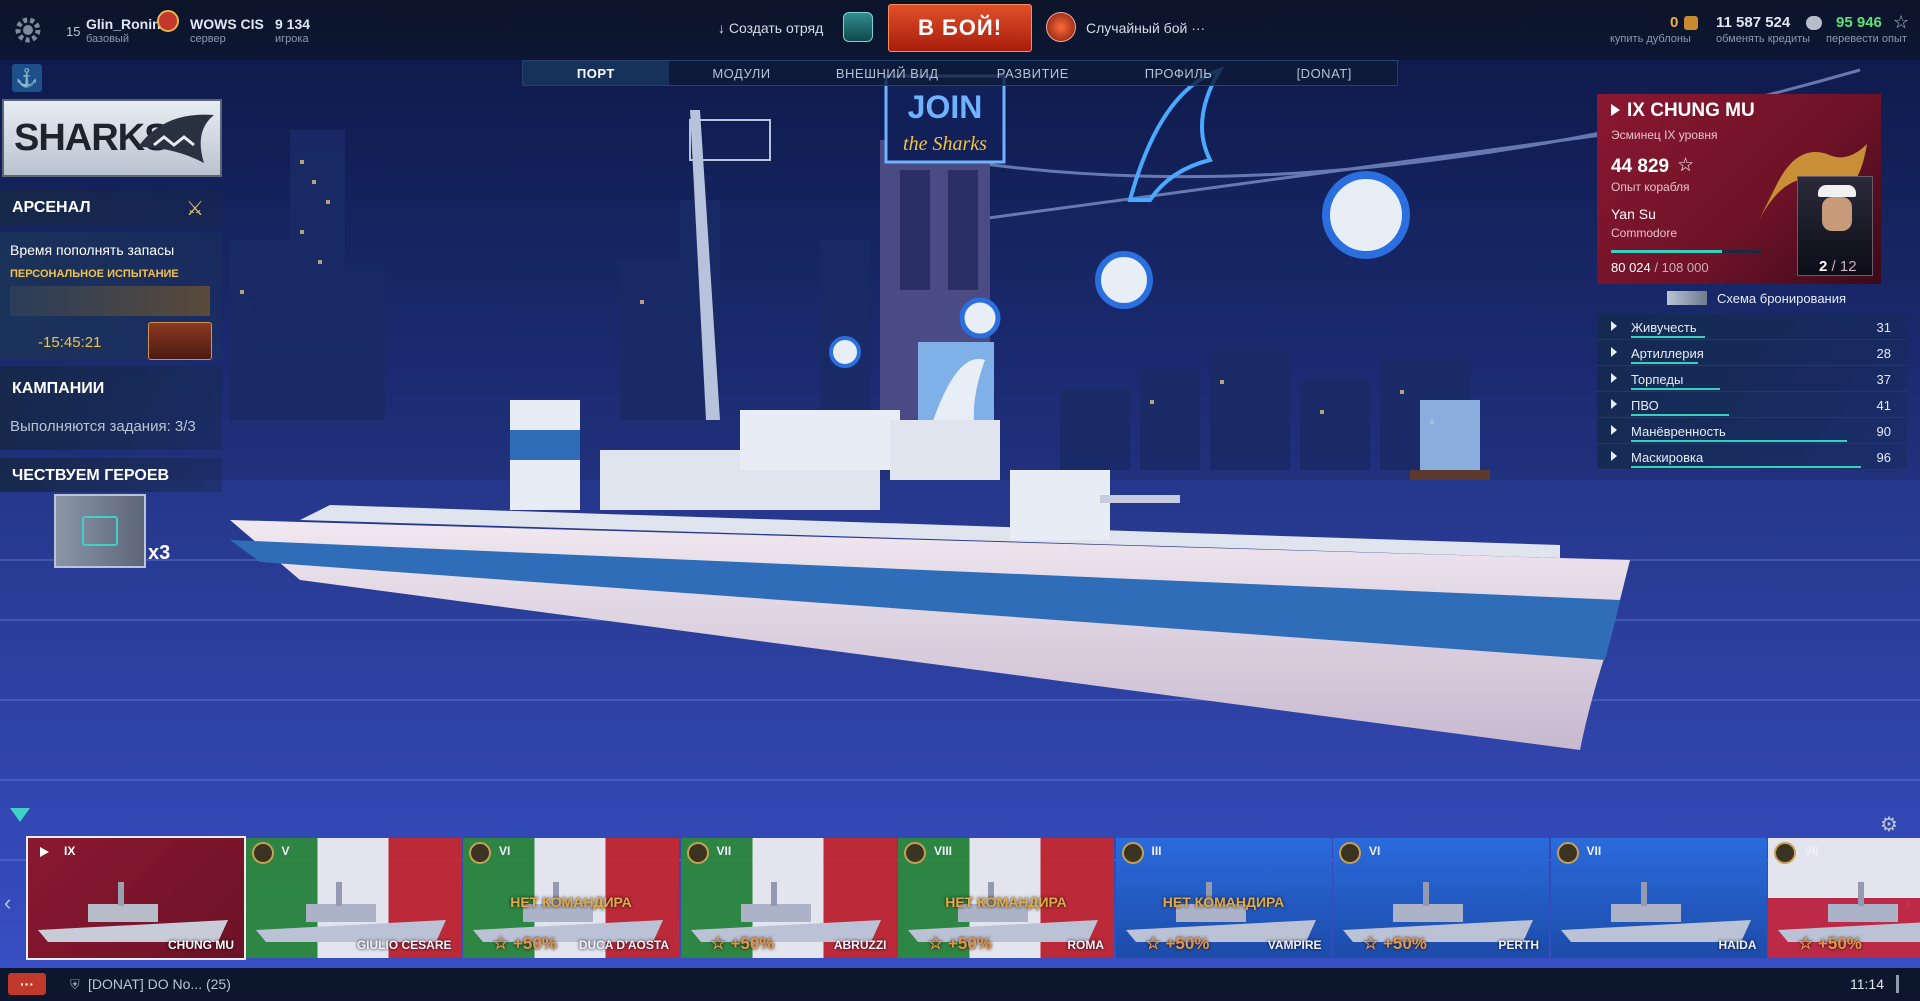 The image size is (1920, 1001). Describe the element at coordinates (44, 852) in the screenshot. I see `destroyer-class-icon` at that location.